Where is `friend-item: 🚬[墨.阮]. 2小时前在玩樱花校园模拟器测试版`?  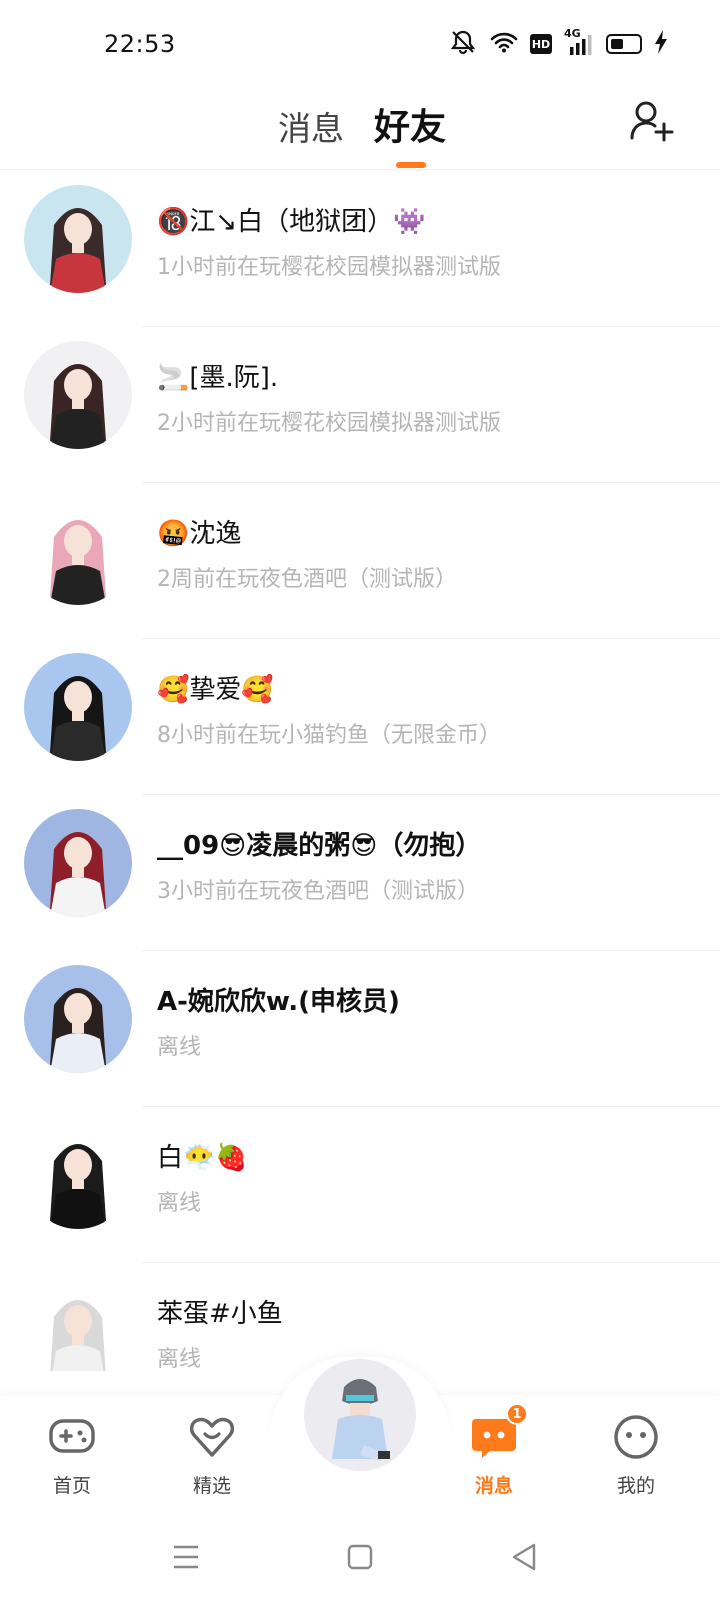 friend-item: 🚬[墨.阮]. 2小时前在玩樱花校园模拟器测试版 is located at coordinates (360, 405).